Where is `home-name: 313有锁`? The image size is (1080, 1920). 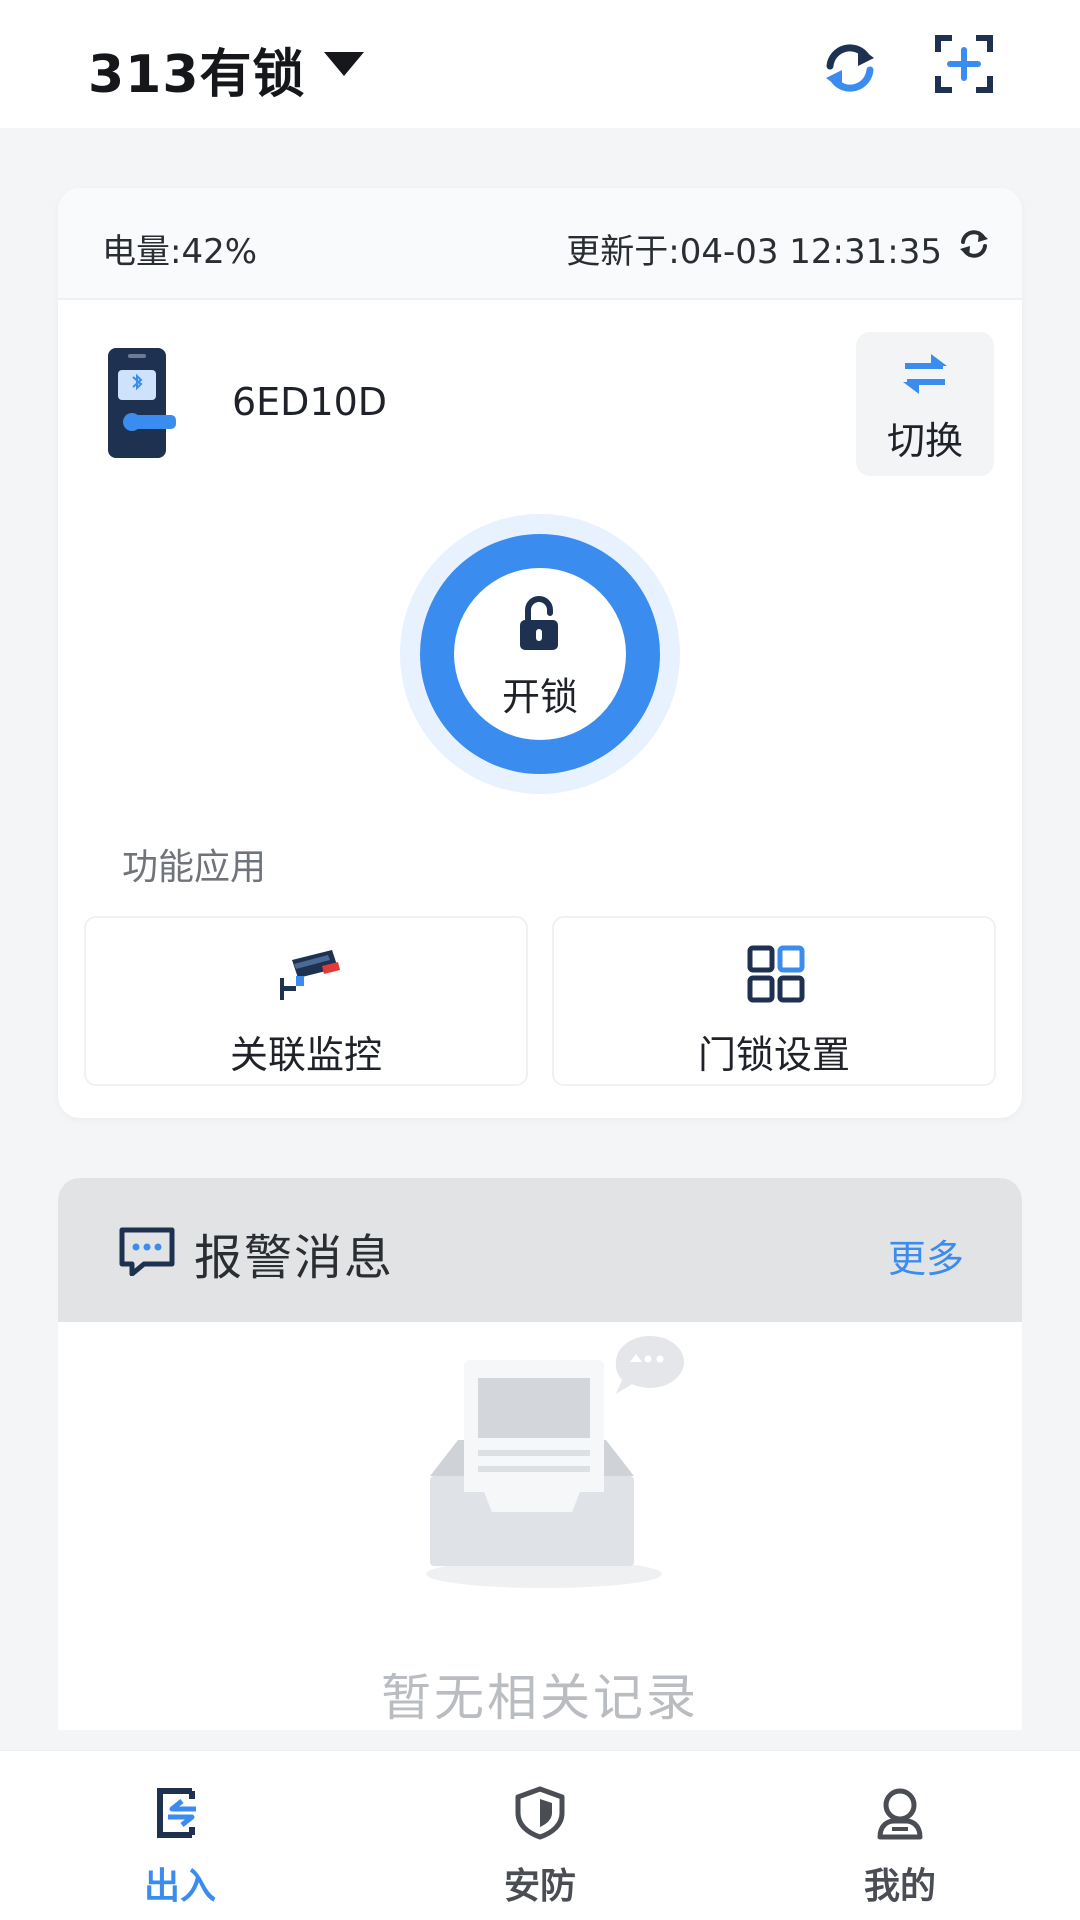
home-name: 313有锁 is located at coordinates (197, 69).